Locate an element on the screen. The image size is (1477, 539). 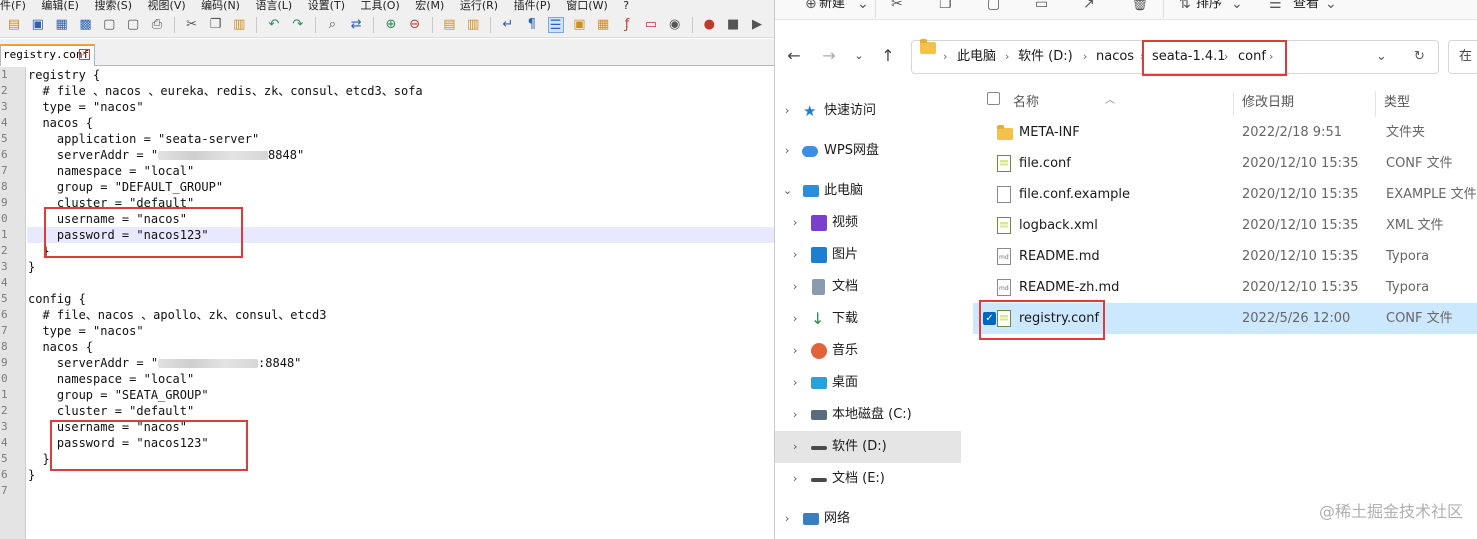
close-icon: × is located at coordinates (84, 54).